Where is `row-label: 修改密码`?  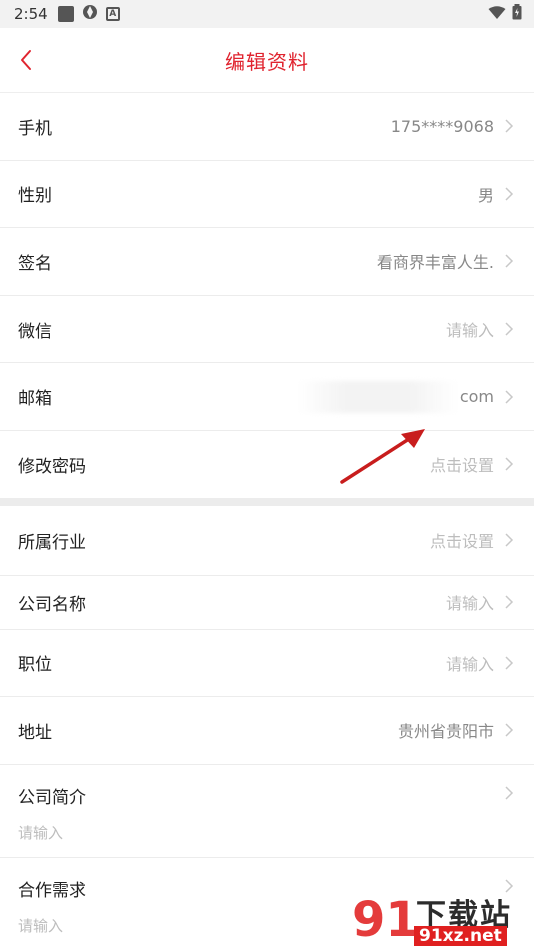 row-label: 修改密码 is located at coordinates (52, 466).